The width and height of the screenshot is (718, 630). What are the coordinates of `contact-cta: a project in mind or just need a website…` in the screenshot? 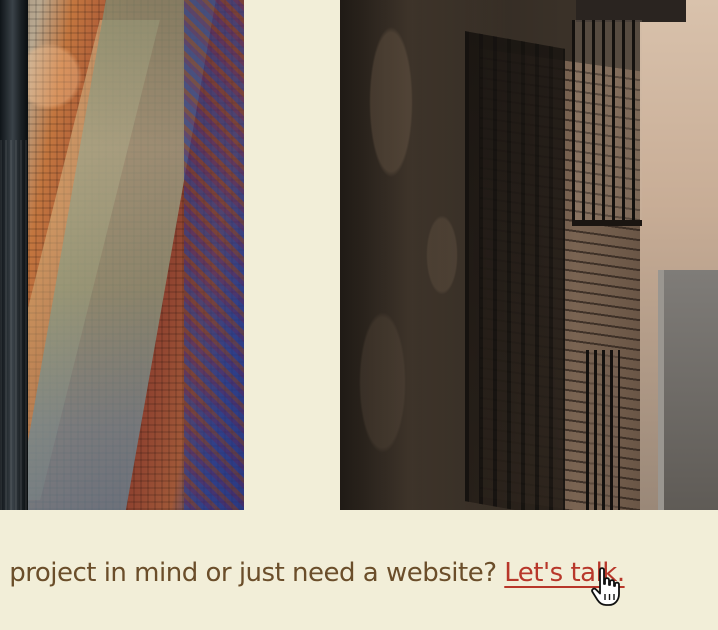 It's located at (312, 573).